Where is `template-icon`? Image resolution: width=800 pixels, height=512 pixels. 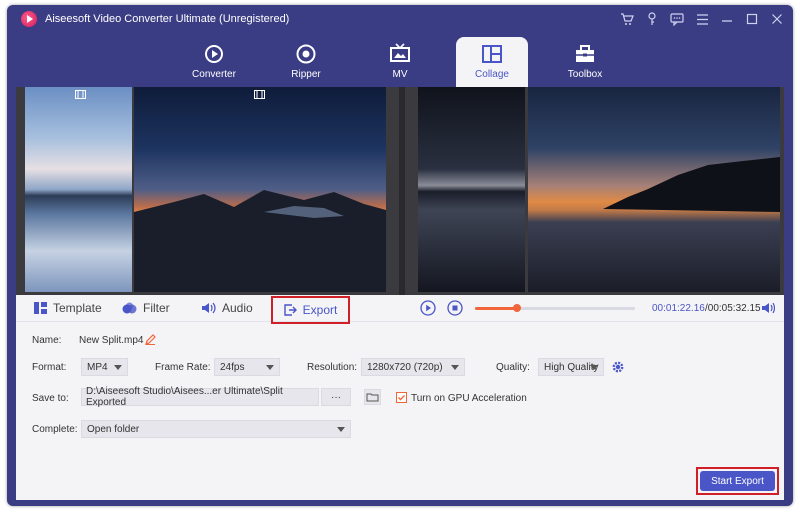 template-icon is located at coordinates (40, 308).